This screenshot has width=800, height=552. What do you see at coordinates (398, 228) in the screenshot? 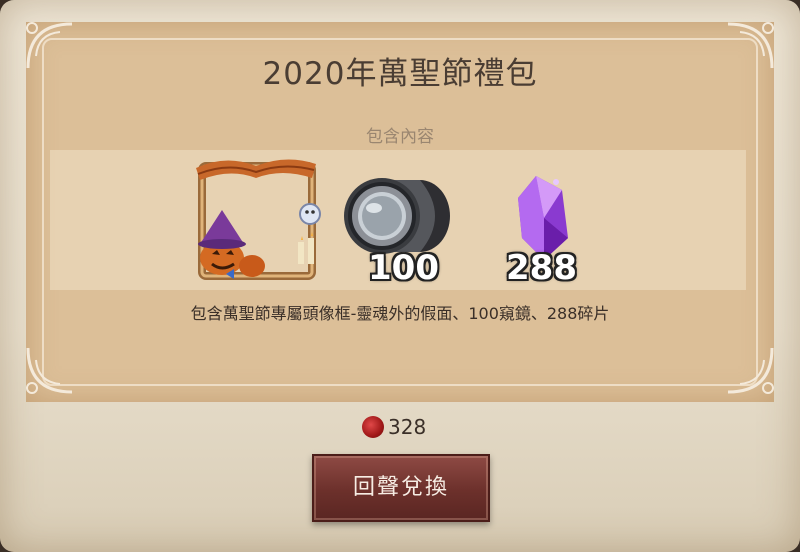
I see `peephole-lens-item: 100` at bounding box center [398, 228].